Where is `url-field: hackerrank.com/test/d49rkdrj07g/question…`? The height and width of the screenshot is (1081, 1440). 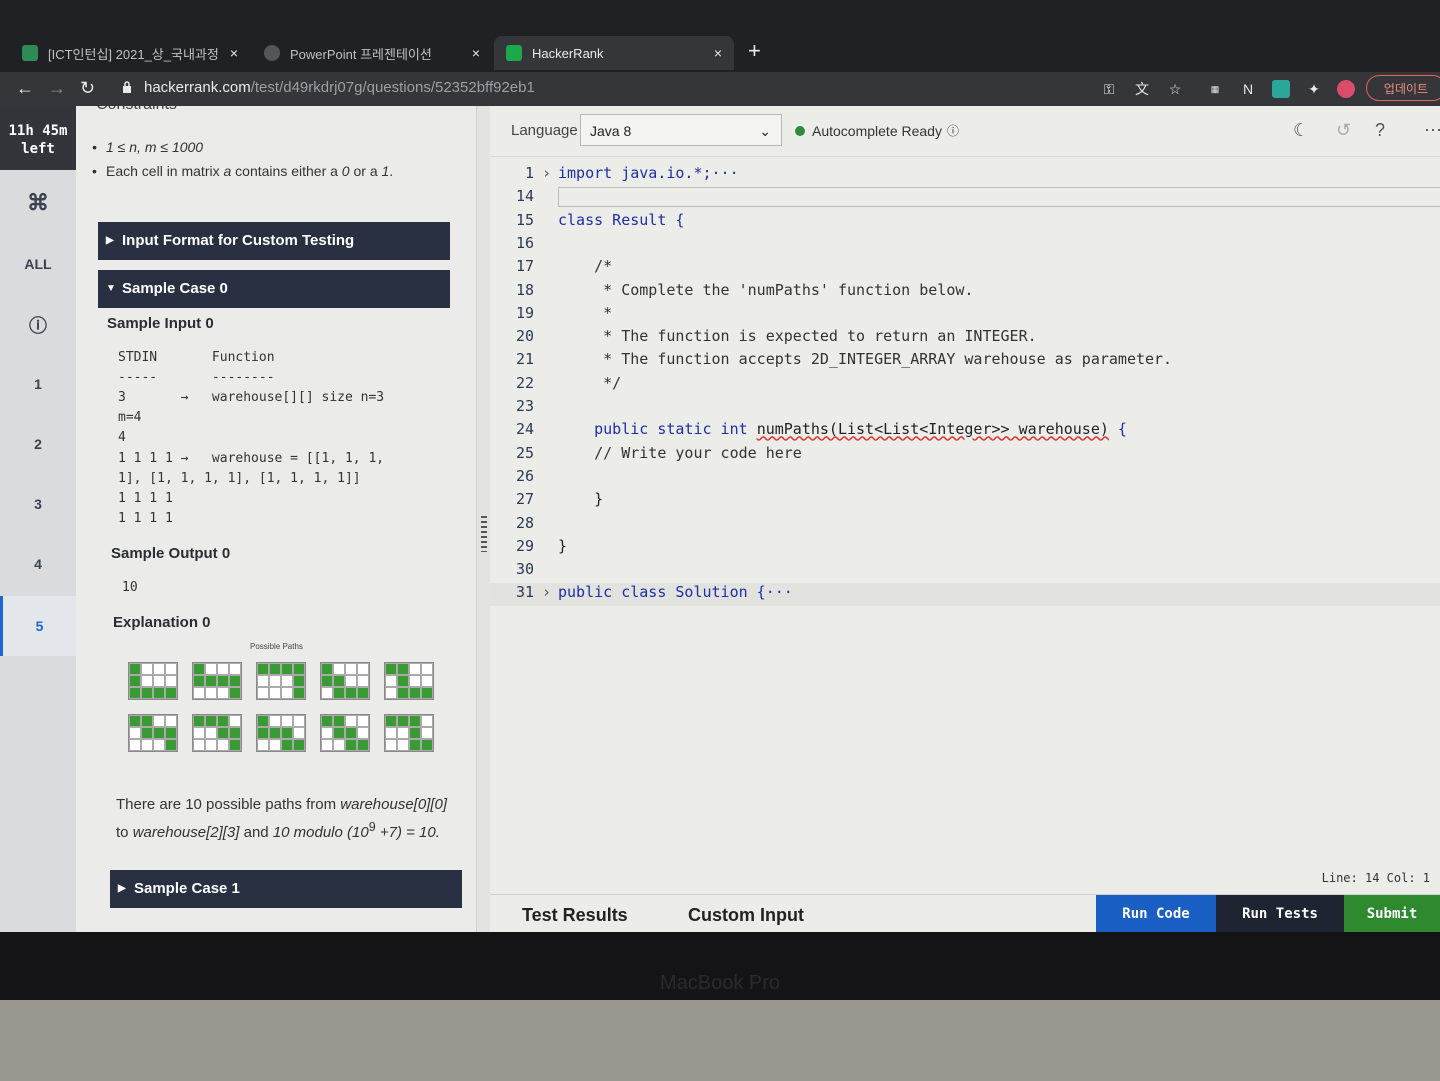
url-field: hackerrank.com/test/d49rkdrj07g/question… is located at coordinates (339, 87).